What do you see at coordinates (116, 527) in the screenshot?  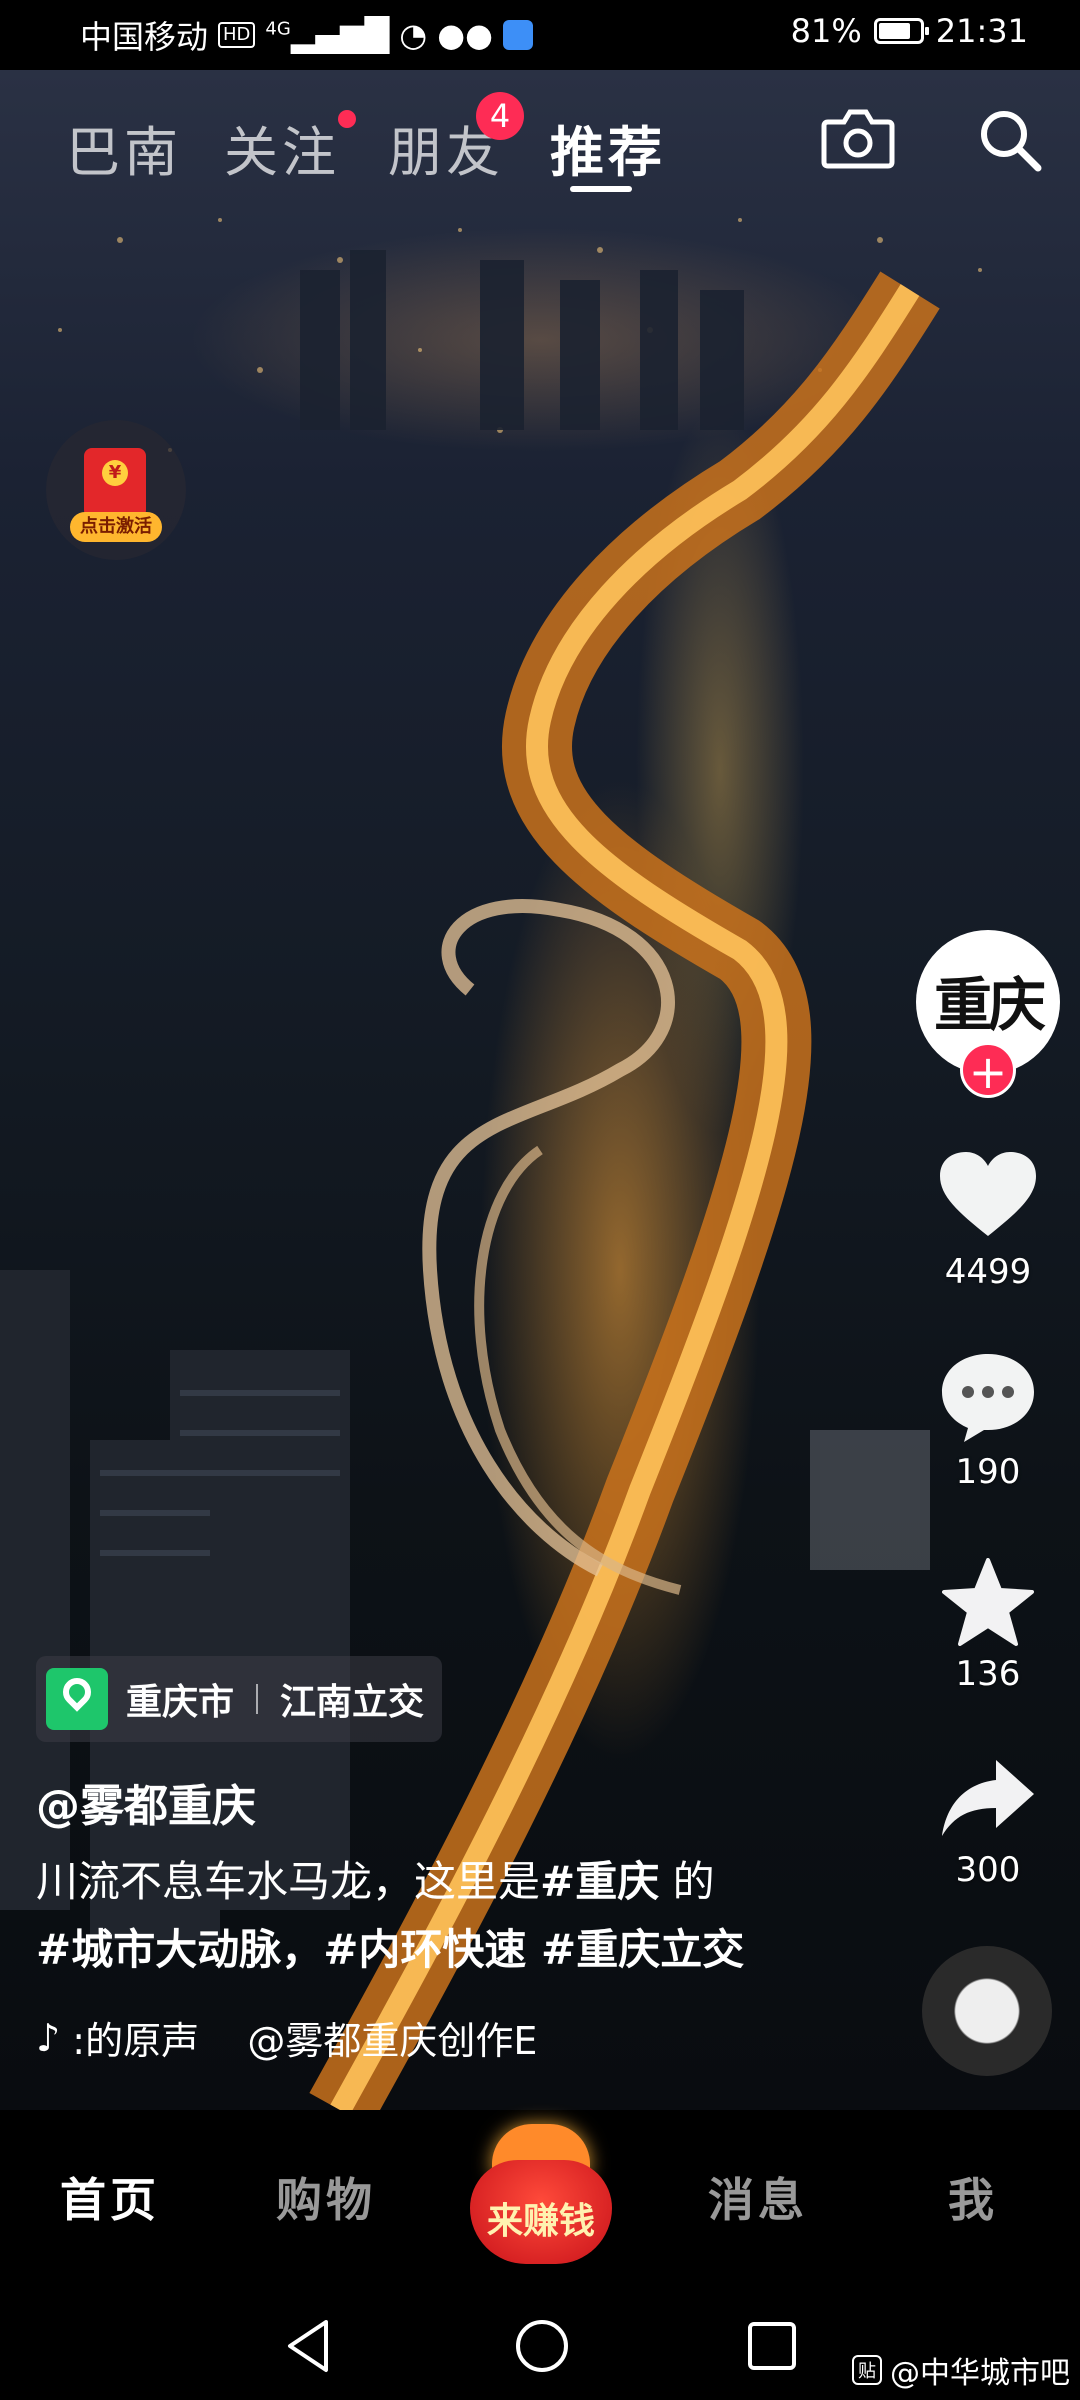 I see `red-envelope-label: 点击激活` at bounding box center [116, 527].